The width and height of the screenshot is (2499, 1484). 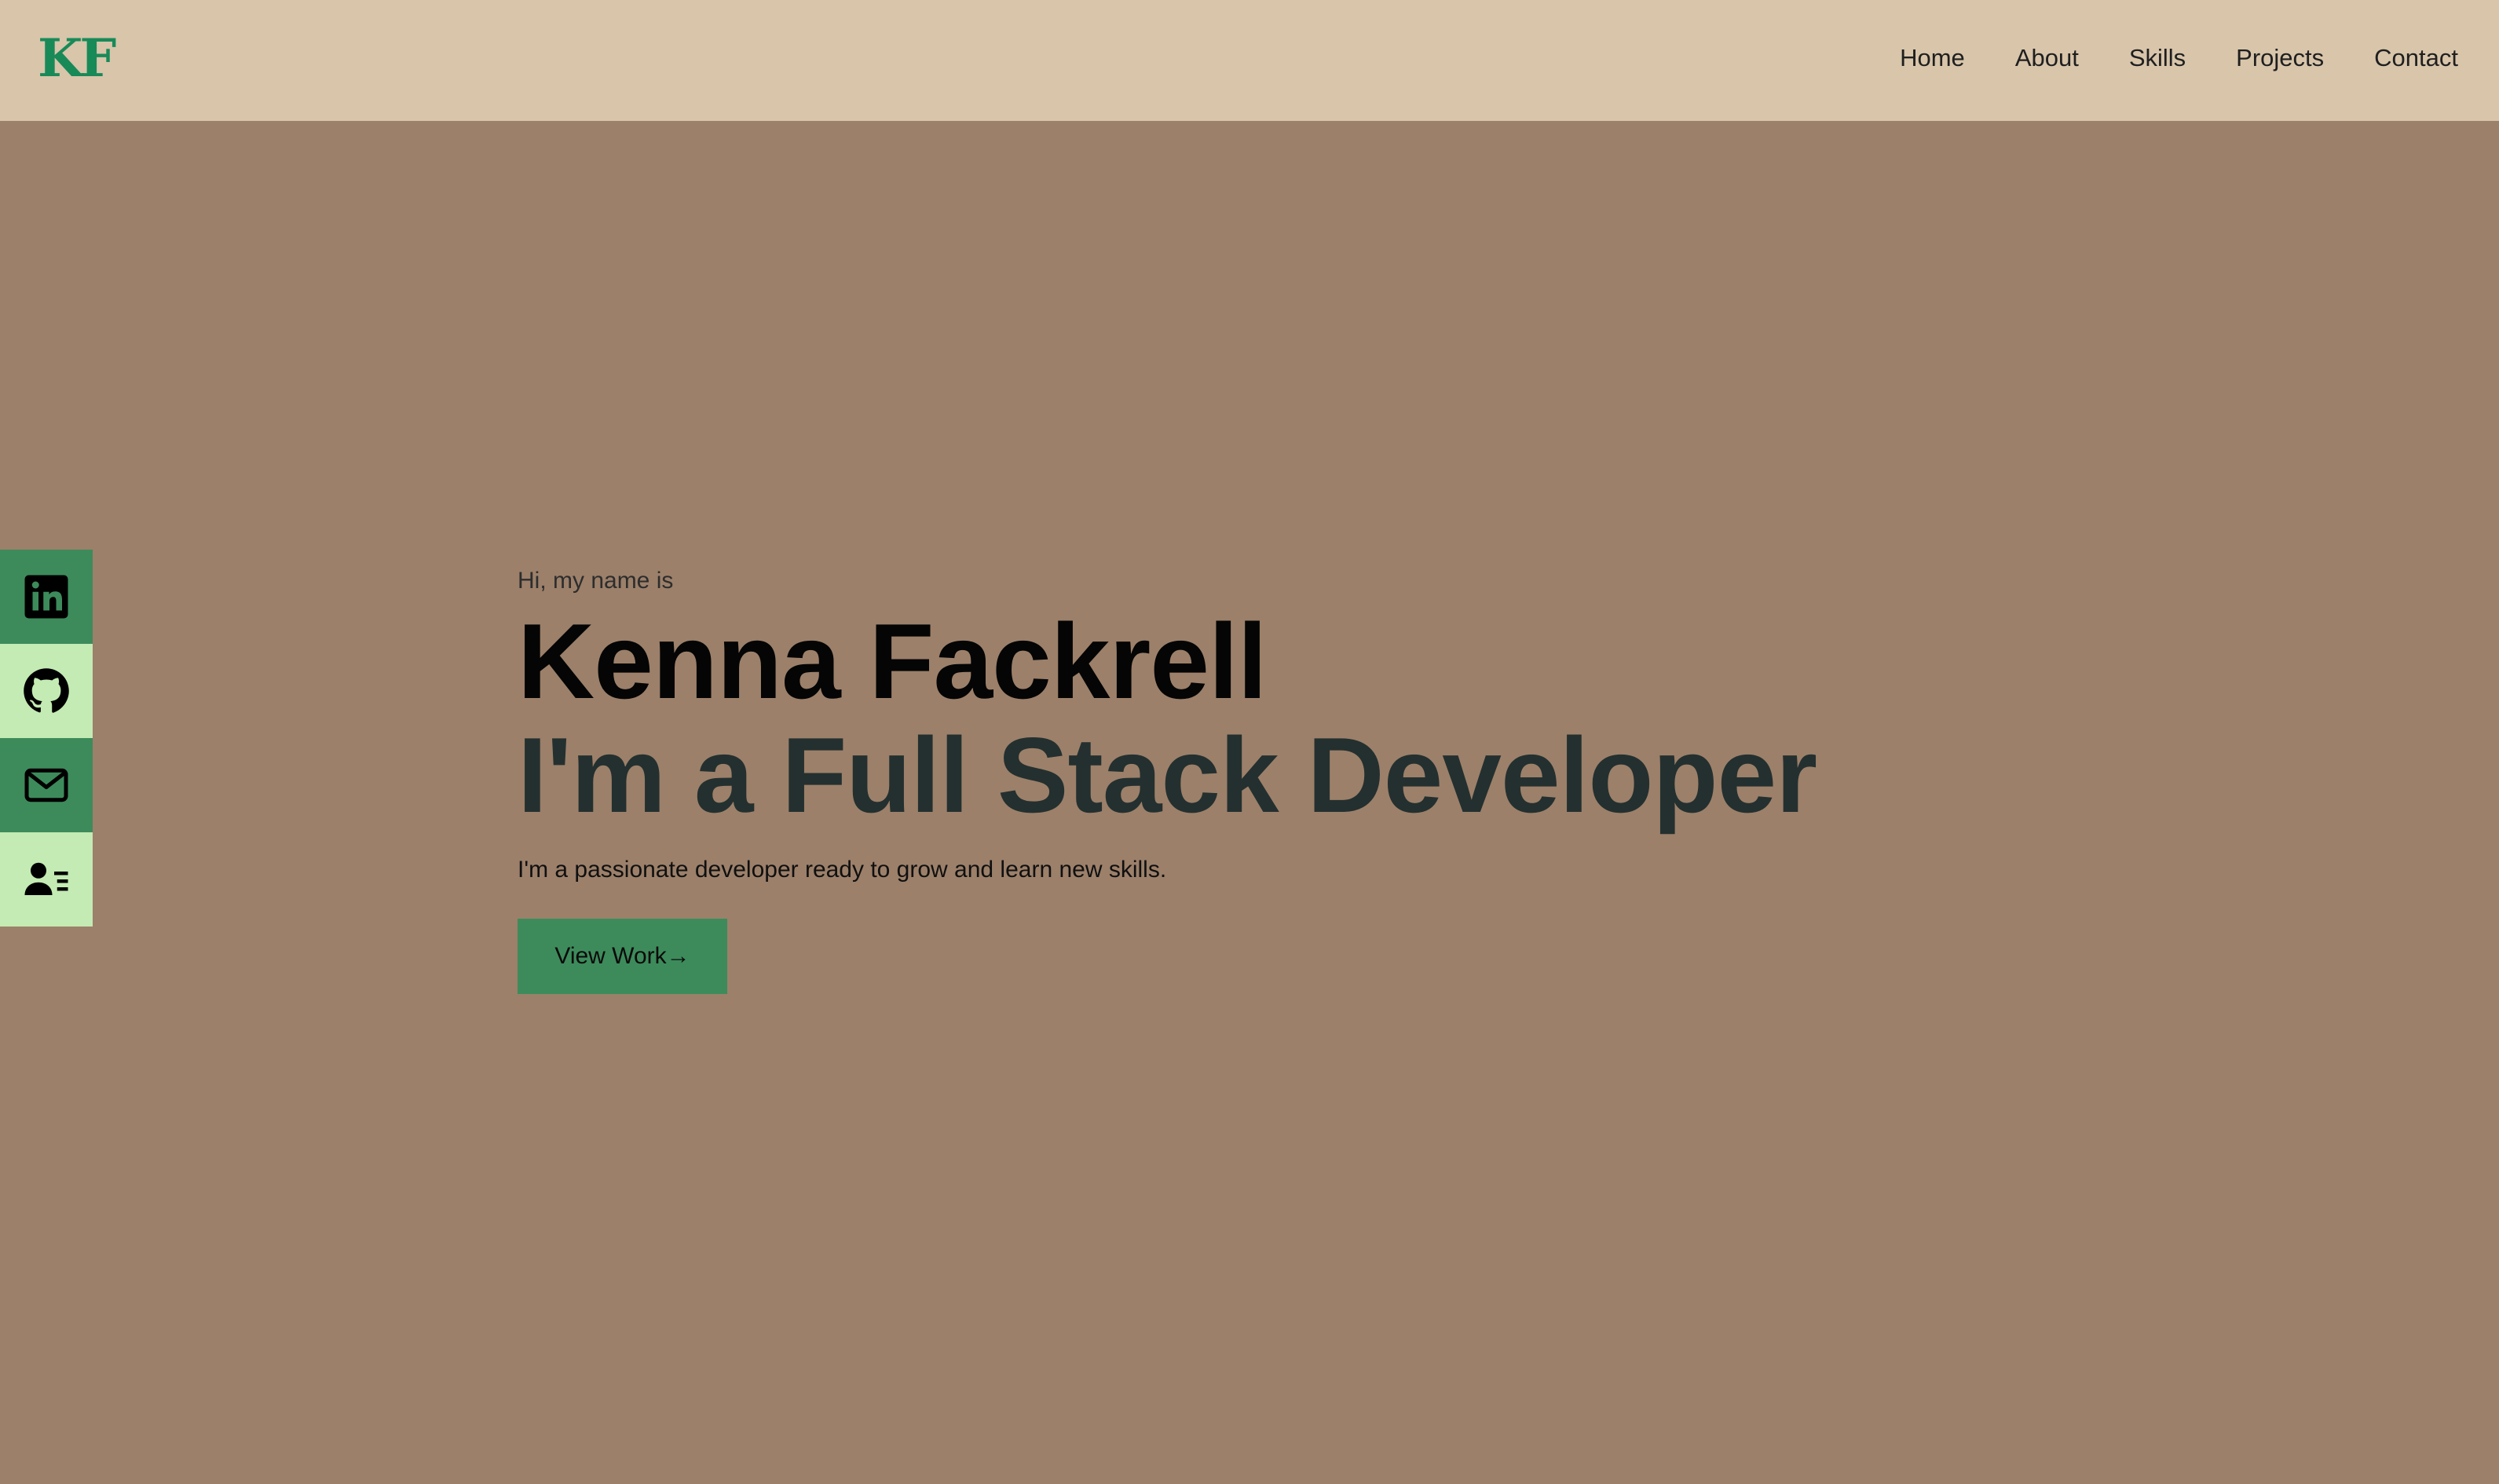 I want to click on nav-projects: Projects, so click(x=2280, y=58).